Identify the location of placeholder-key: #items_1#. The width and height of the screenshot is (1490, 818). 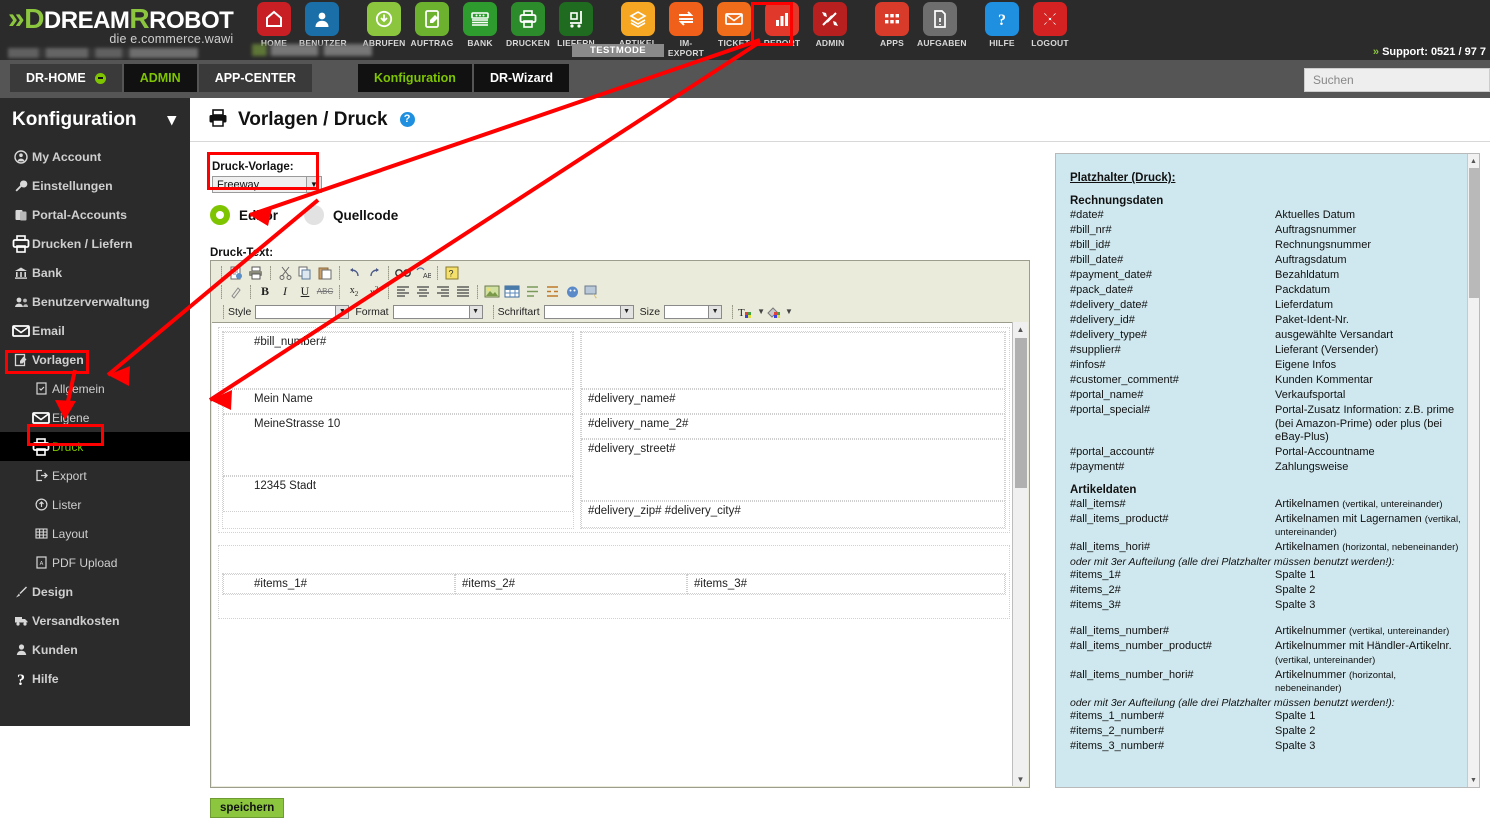
(1172, 576).